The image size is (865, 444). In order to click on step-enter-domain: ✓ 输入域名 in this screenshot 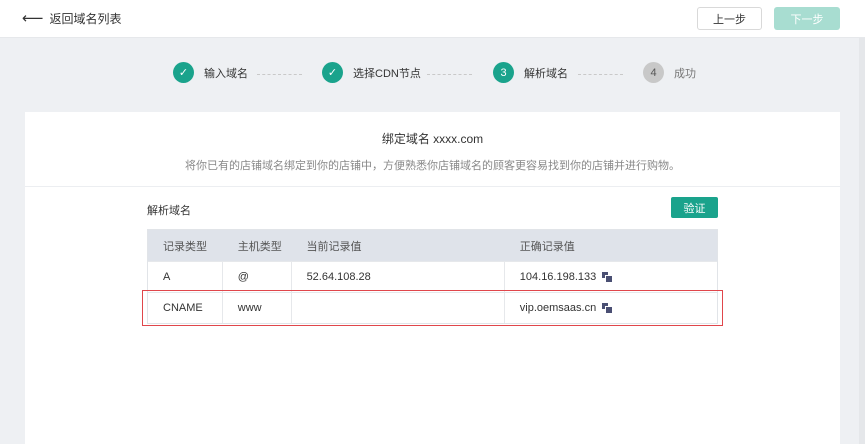, I will do `click(210, 72)`.